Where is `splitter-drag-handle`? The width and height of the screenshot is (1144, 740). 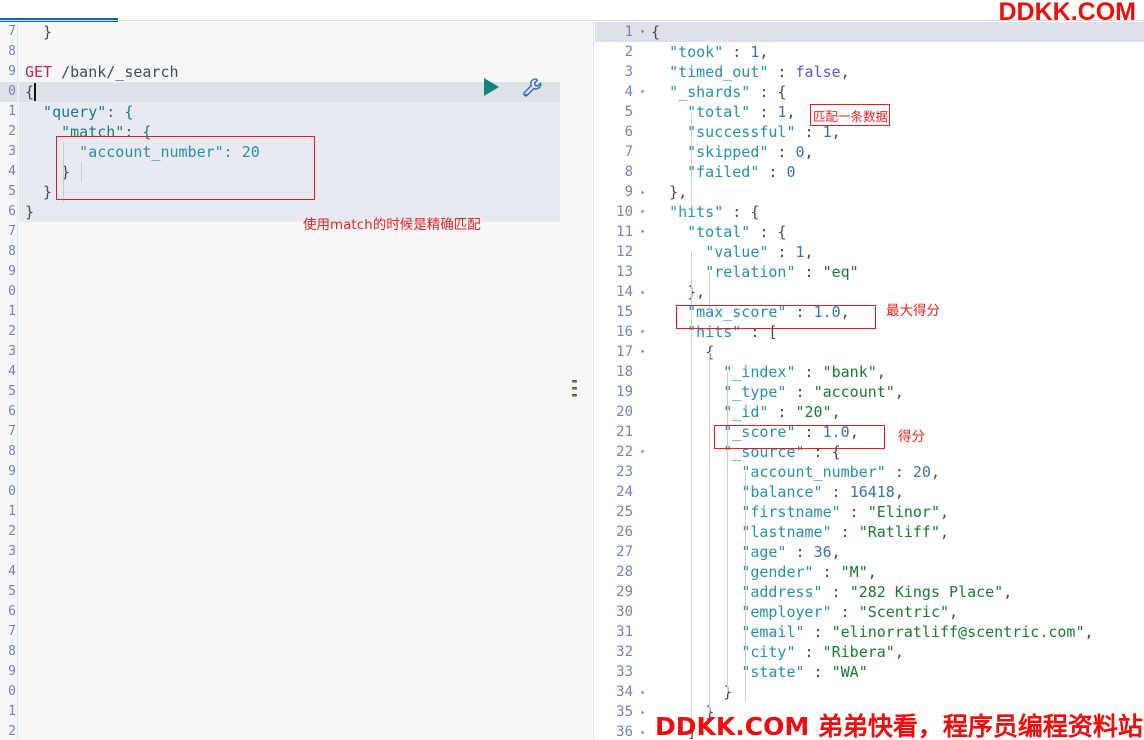
splitter-drag-handle is located at coordinates (575, 390).